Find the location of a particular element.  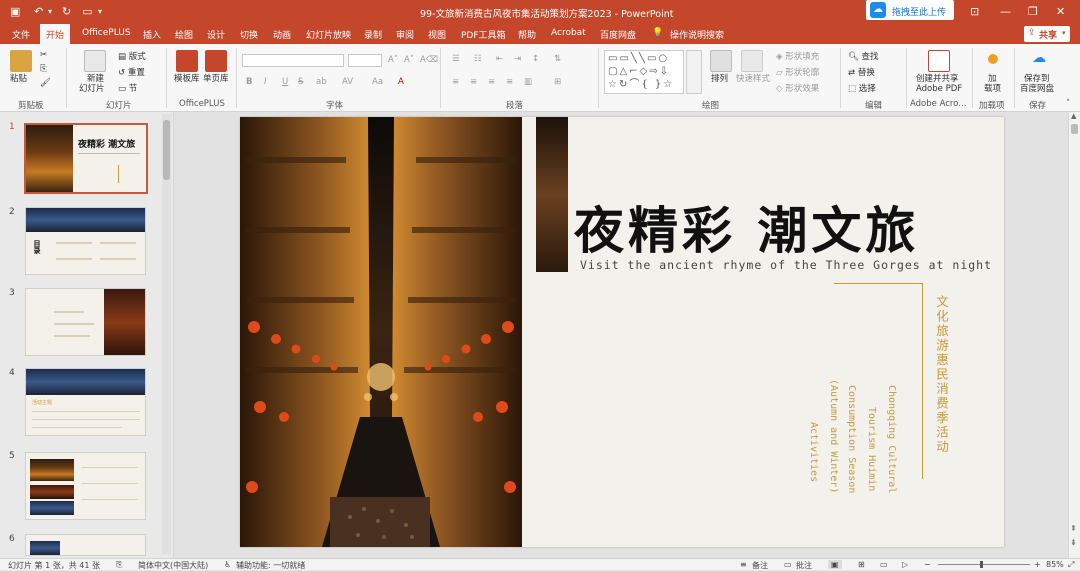

zoom-out-icon: − is located at coordinates (927, 564).